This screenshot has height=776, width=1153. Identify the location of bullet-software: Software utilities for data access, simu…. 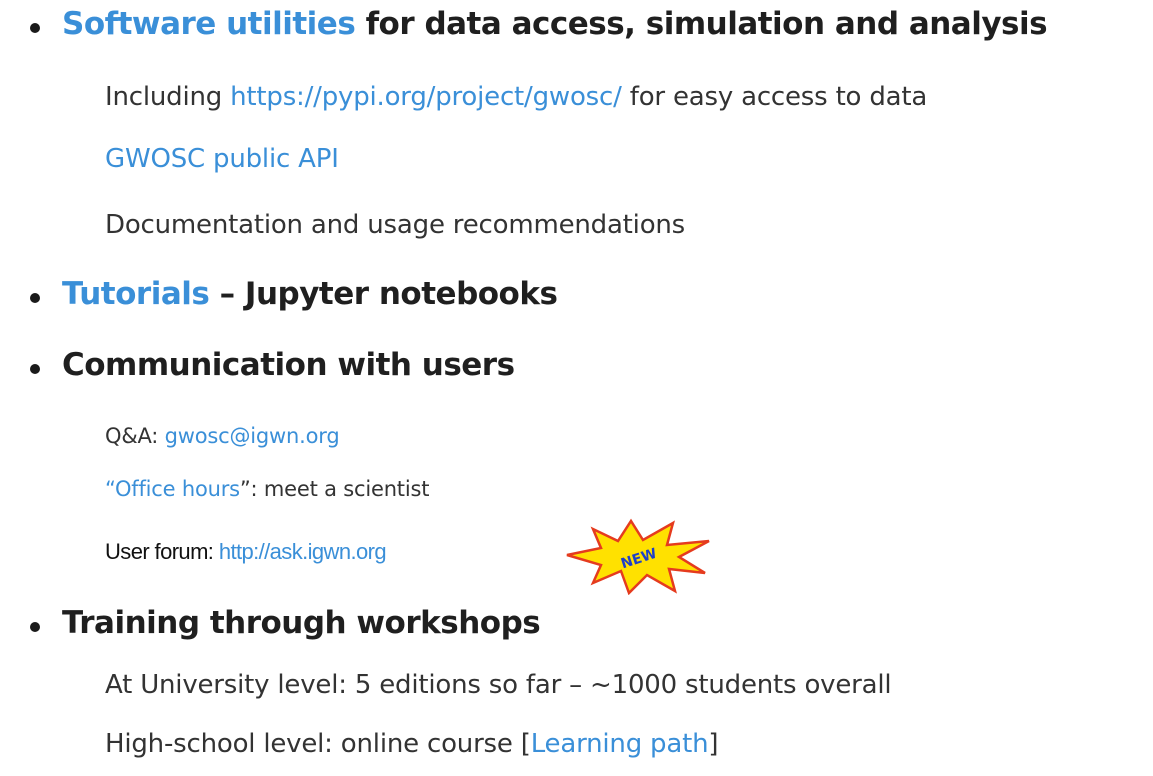
(555, 24).